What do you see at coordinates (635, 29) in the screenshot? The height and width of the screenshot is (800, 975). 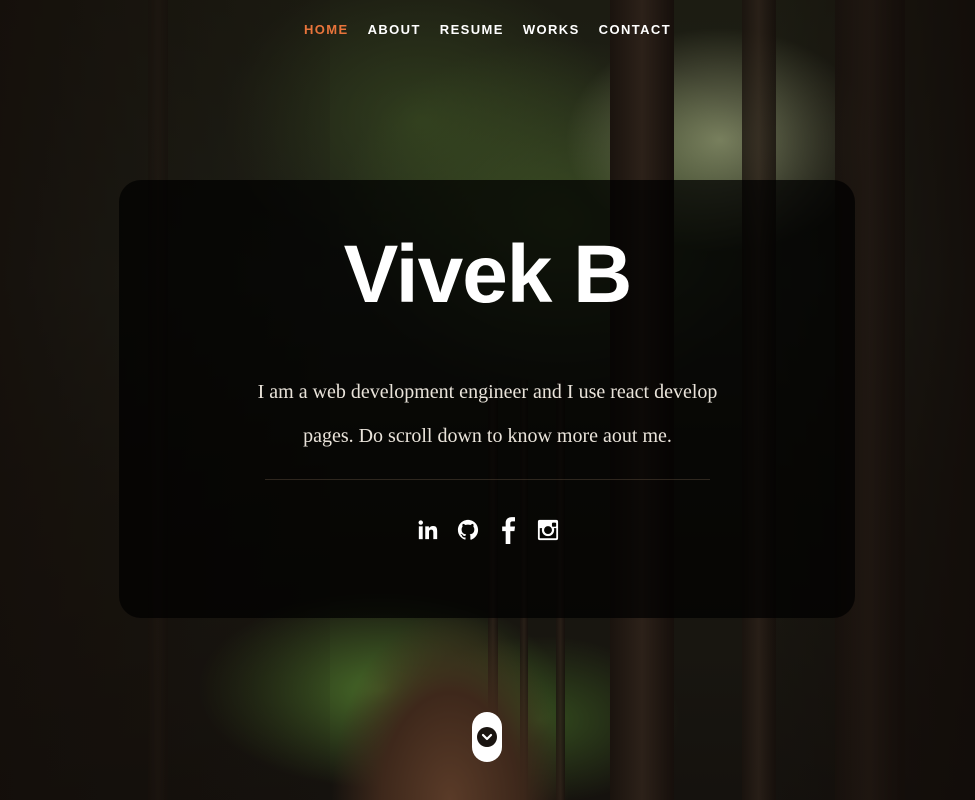 I see `nav-contact: CONTACT` at bounding box center [635, 29].